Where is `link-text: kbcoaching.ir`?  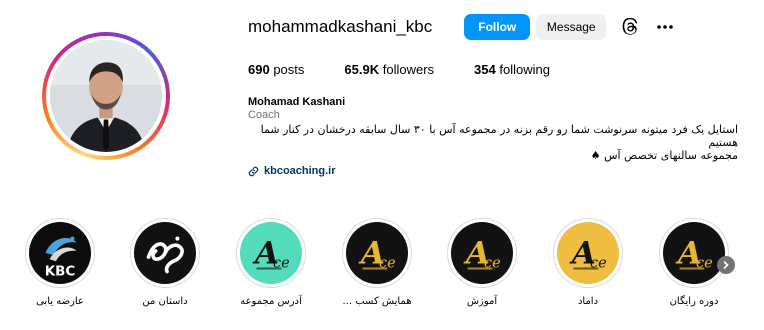
link-text: kbcoaching.ir is located at coordinates (300, 171).